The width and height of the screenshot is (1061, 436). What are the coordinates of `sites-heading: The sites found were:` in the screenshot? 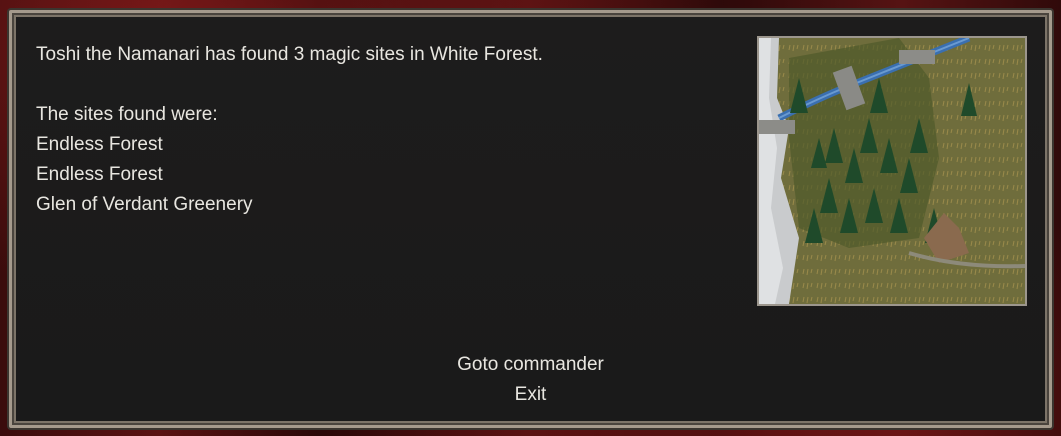 It's located at (127, 114).